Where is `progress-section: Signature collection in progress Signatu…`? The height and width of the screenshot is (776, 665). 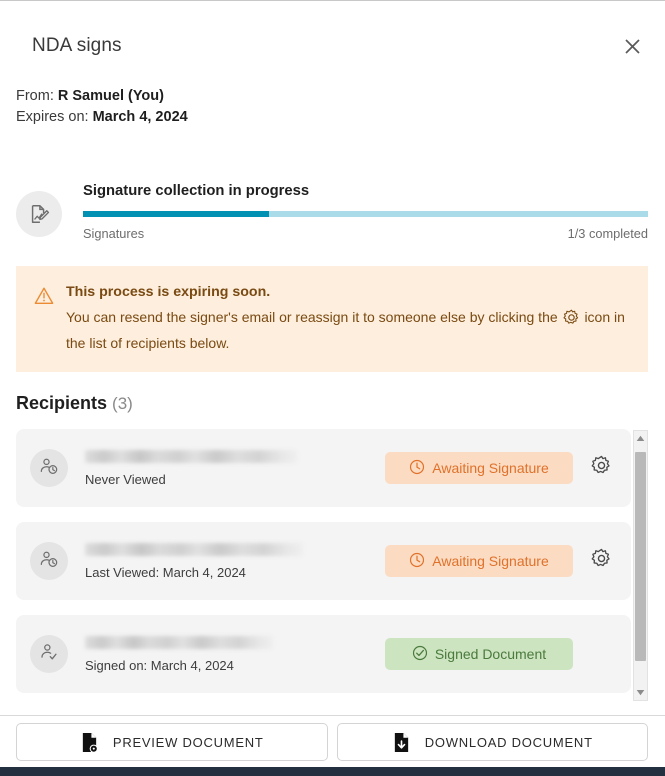
progress-section: Signature collection in progress Signatu… is located at coordinates (332, 212).